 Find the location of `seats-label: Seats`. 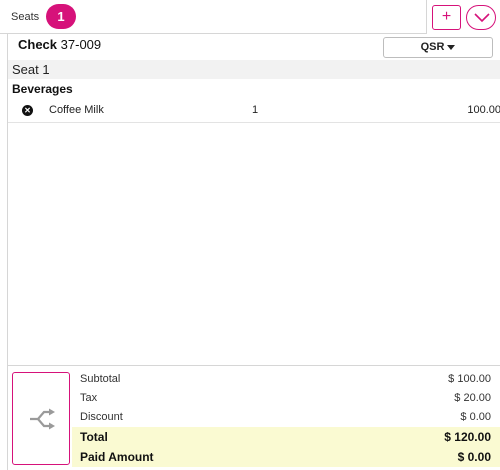

seats-label: Seats is located at coordinates (25, 17).